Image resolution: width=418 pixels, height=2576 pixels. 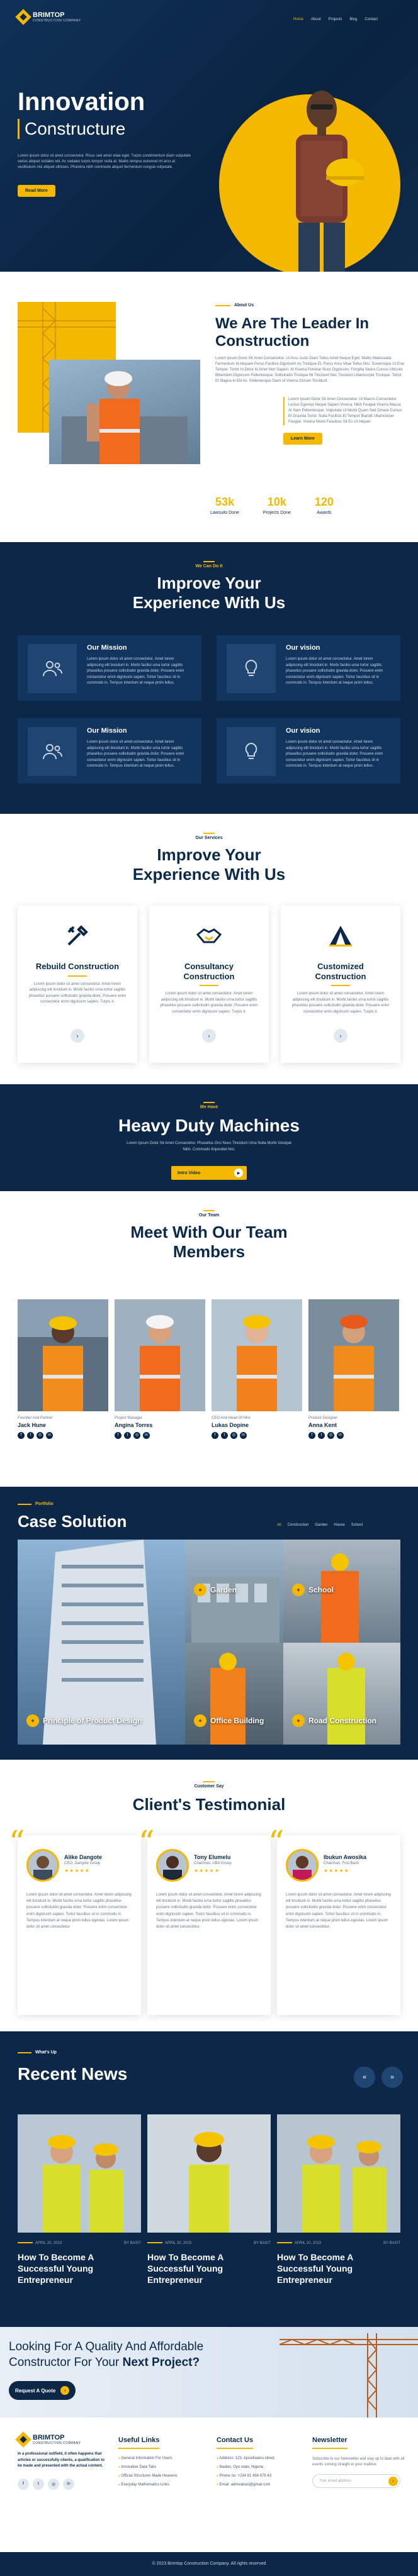 I want to click on news-author: BY BASIT, so click(x=132, y=2243).